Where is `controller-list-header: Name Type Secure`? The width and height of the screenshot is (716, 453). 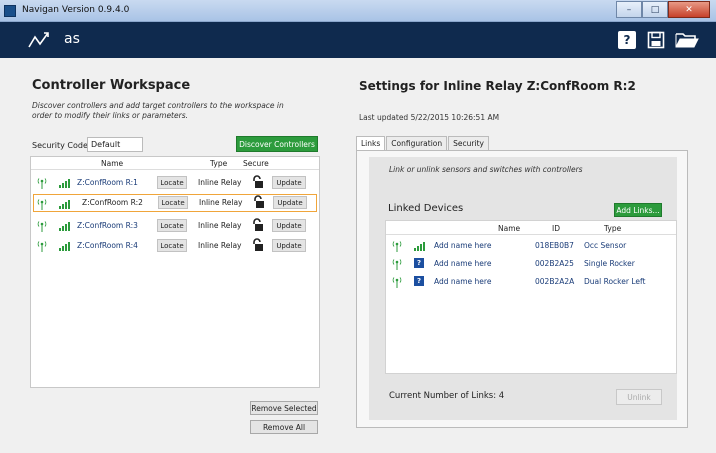
controller-list-header: Name Type Secure is located at coordinates (175, 163).